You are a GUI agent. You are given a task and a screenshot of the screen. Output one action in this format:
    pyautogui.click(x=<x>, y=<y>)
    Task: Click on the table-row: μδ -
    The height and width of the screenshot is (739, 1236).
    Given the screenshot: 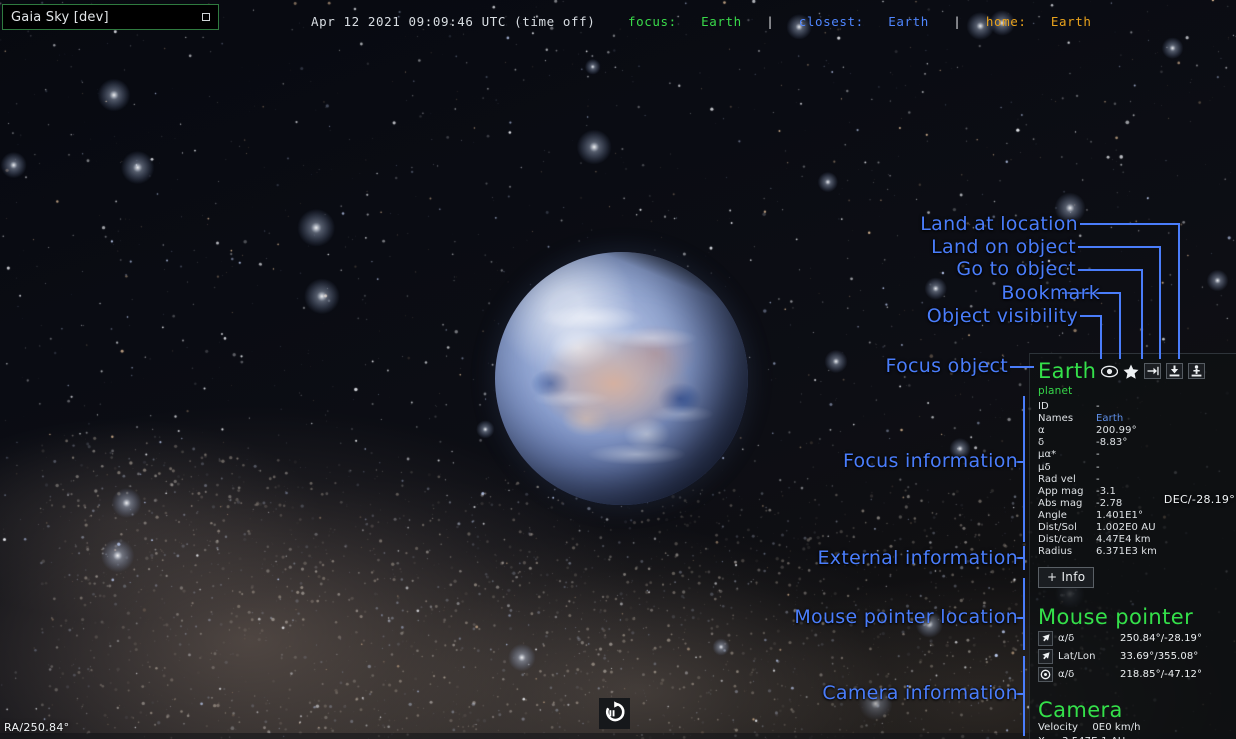 What is the action you would take?
    pyautogui.click(x=1133, y=468)
    